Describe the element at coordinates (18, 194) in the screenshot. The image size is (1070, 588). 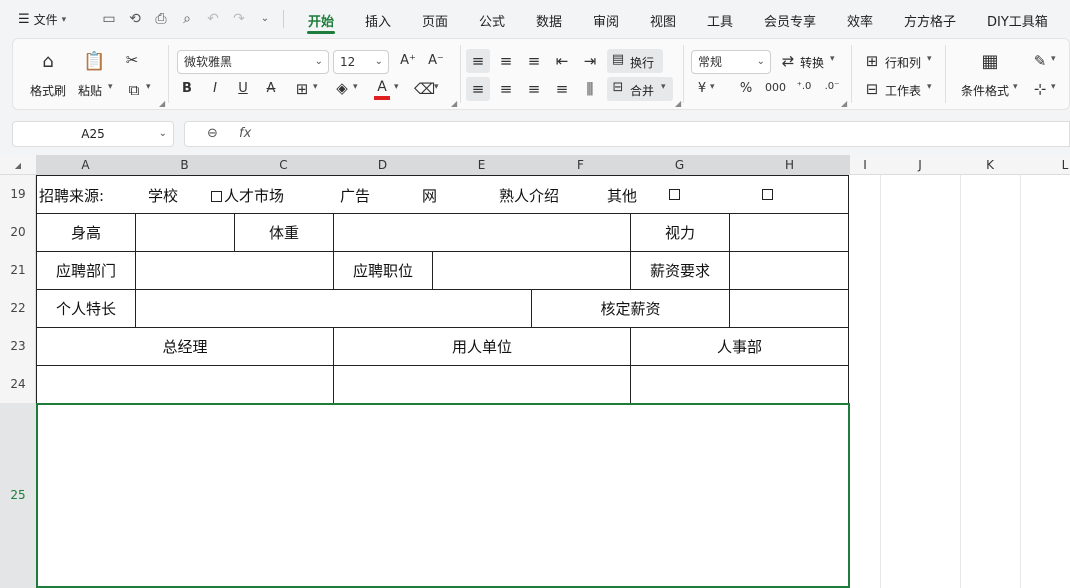
I see `row-header-19: 19` at that location.